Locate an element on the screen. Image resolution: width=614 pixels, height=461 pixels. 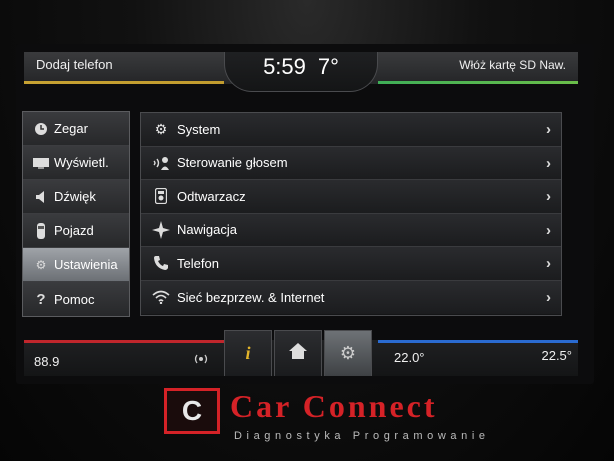
menu-item-label: Pojazd is located at coordinates (74, 230).